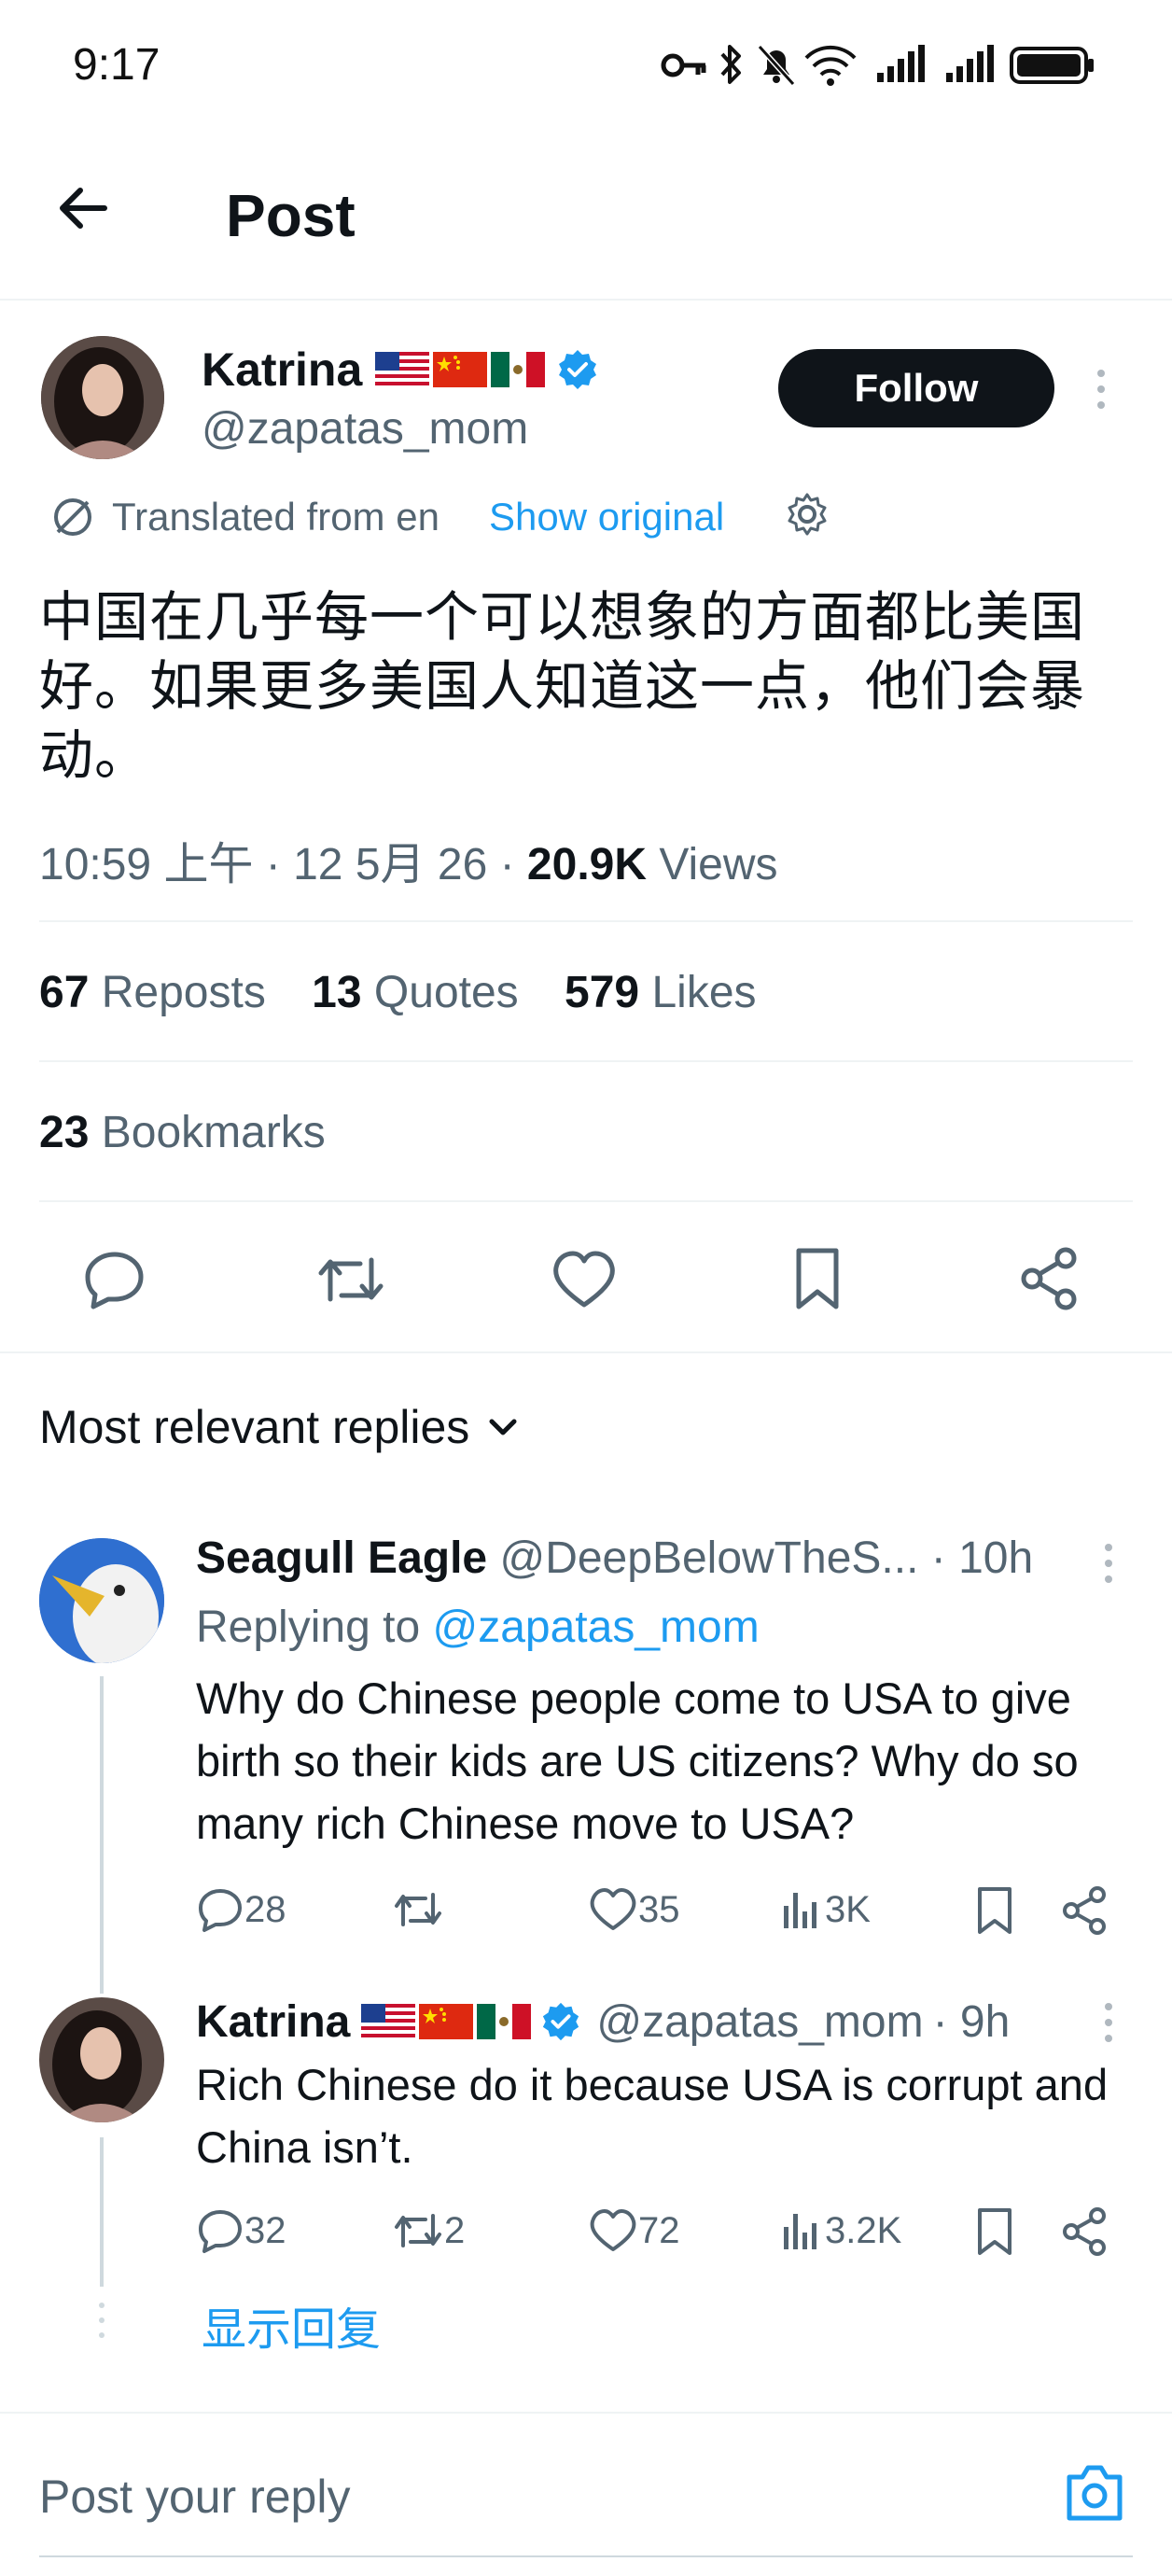 The image size is (1172, 2576). Describe the element at coordinates (684, 65) in the screenshot. I see `key-icon` at that location.